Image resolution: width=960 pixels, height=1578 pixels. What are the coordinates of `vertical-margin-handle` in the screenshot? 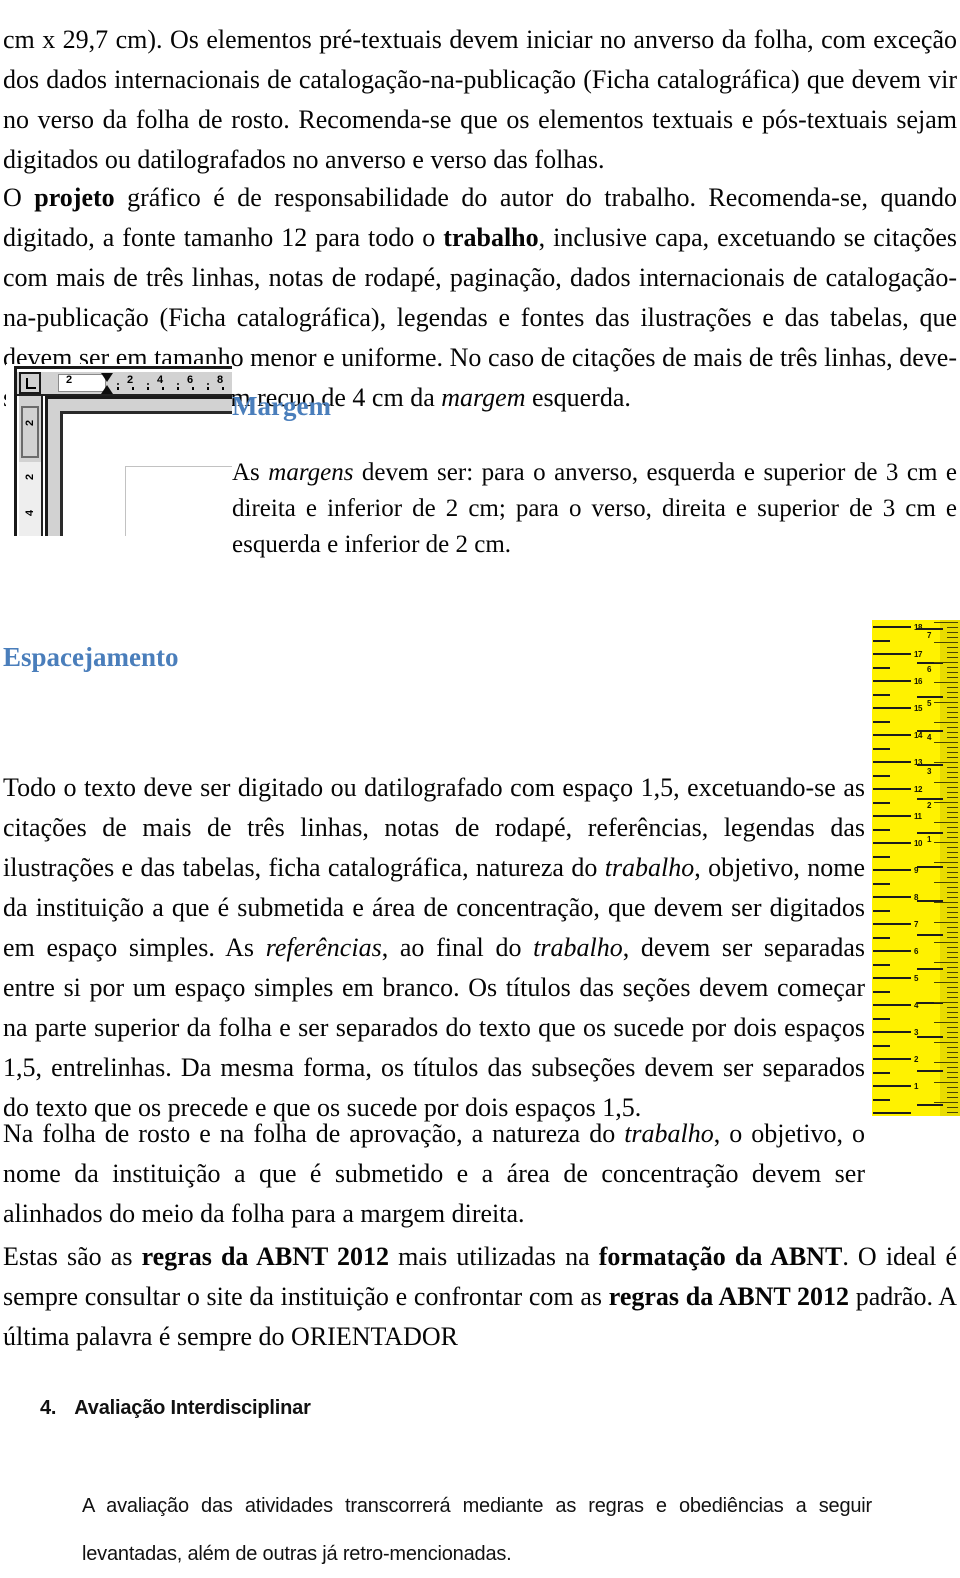 It's located at (30, 432).